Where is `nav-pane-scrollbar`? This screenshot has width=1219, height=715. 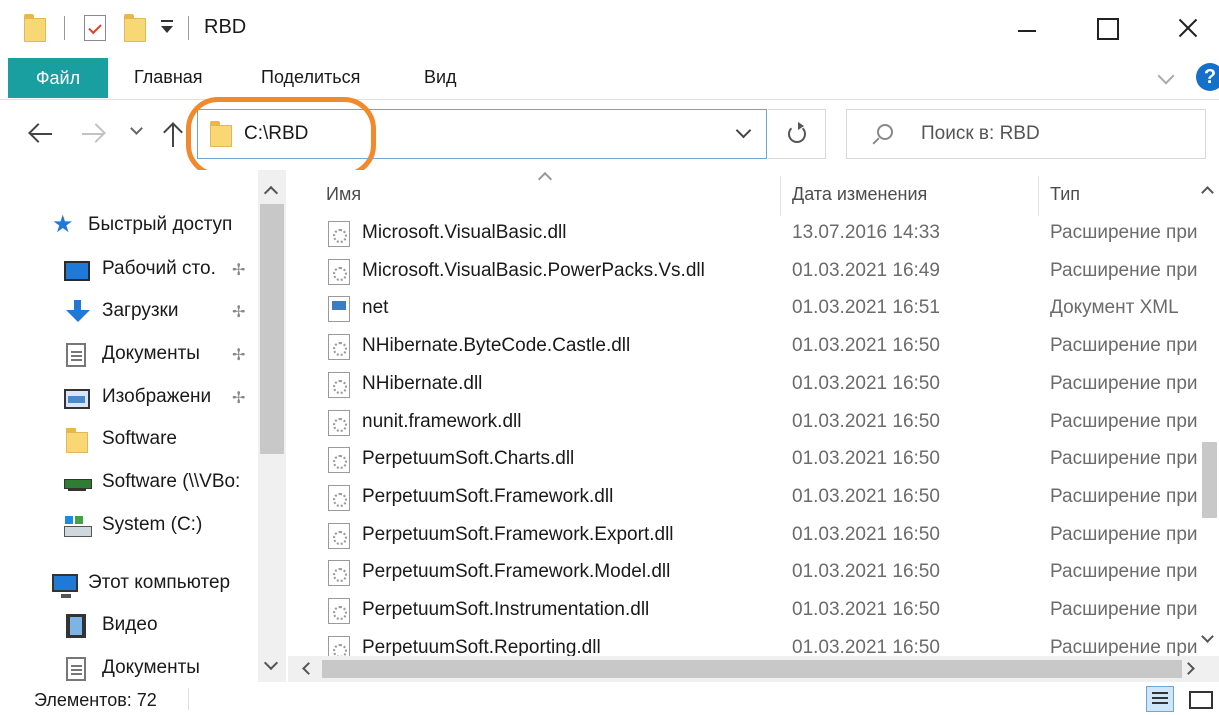
nav-pane-scrollbar is located at coordinates (272, 426).